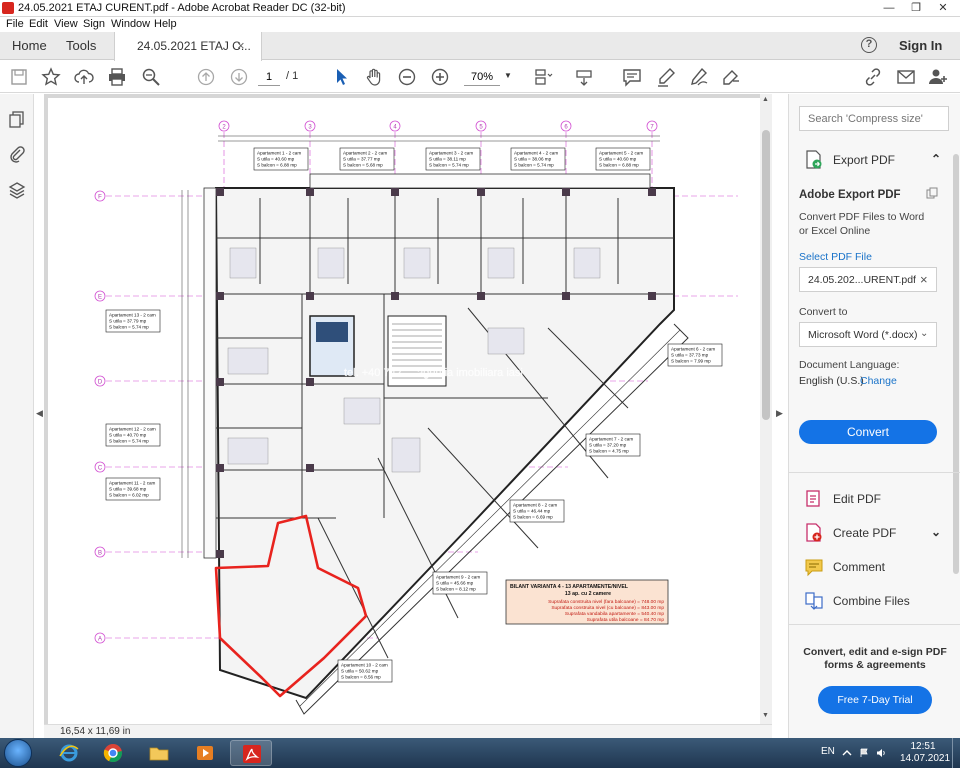 The width and height of the screenshot is (960, 768). I want to click on menu-sign: Sign, so click(94, 24).